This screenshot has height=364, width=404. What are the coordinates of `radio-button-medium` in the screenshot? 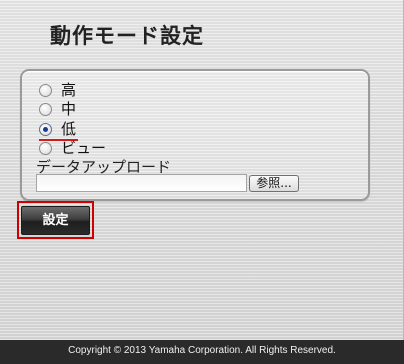 It's located at (45, 109).